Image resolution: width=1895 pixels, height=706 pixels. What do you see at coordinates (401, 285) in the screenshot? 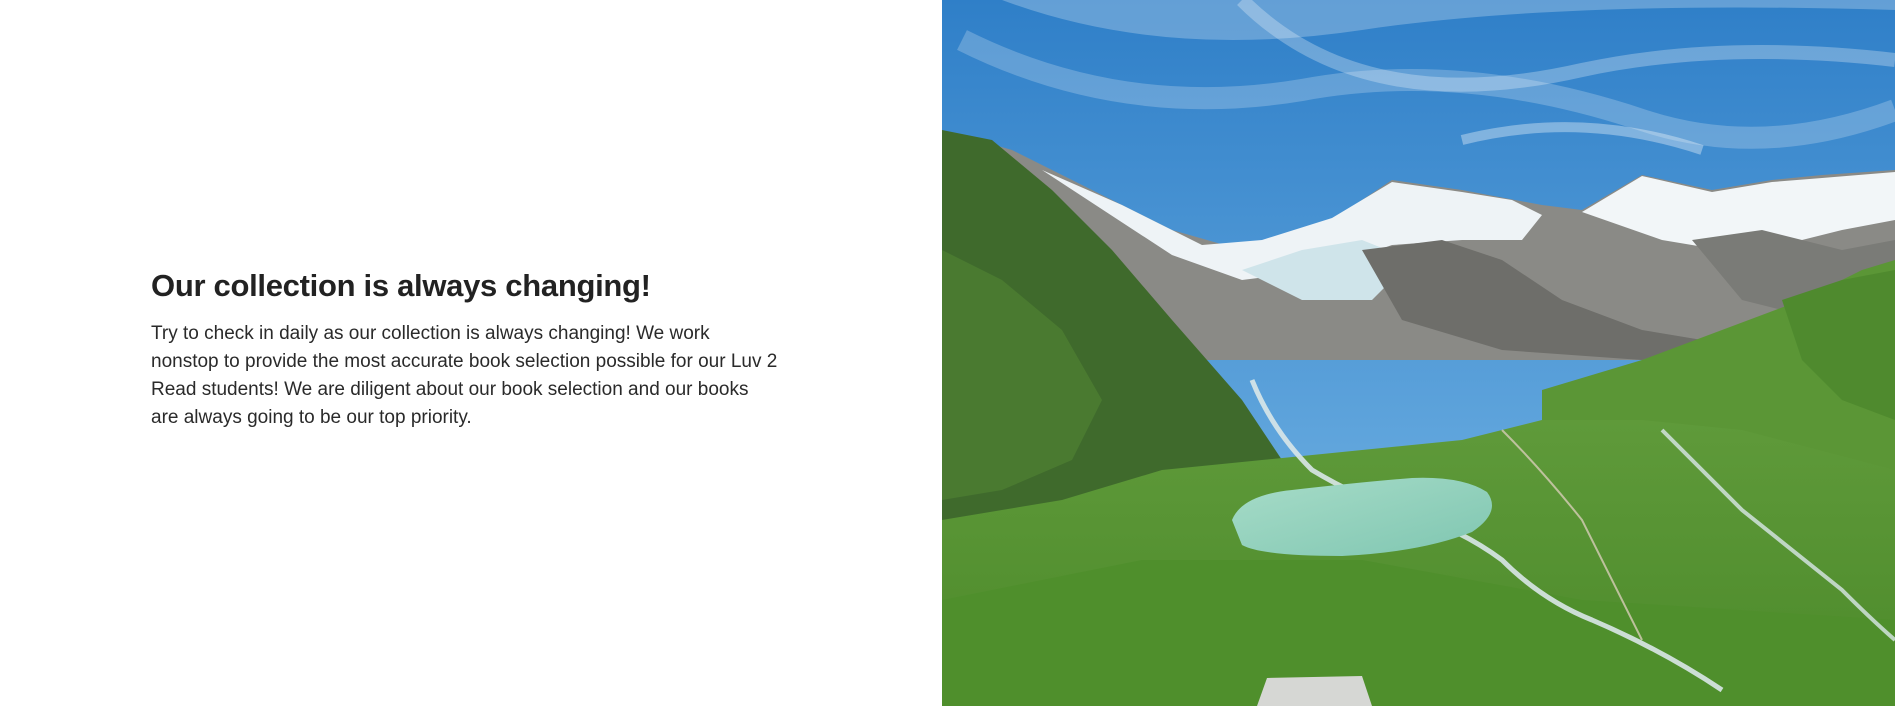
I see `section-heading: Our collection is always changing!` at bounding box center [401, 285].